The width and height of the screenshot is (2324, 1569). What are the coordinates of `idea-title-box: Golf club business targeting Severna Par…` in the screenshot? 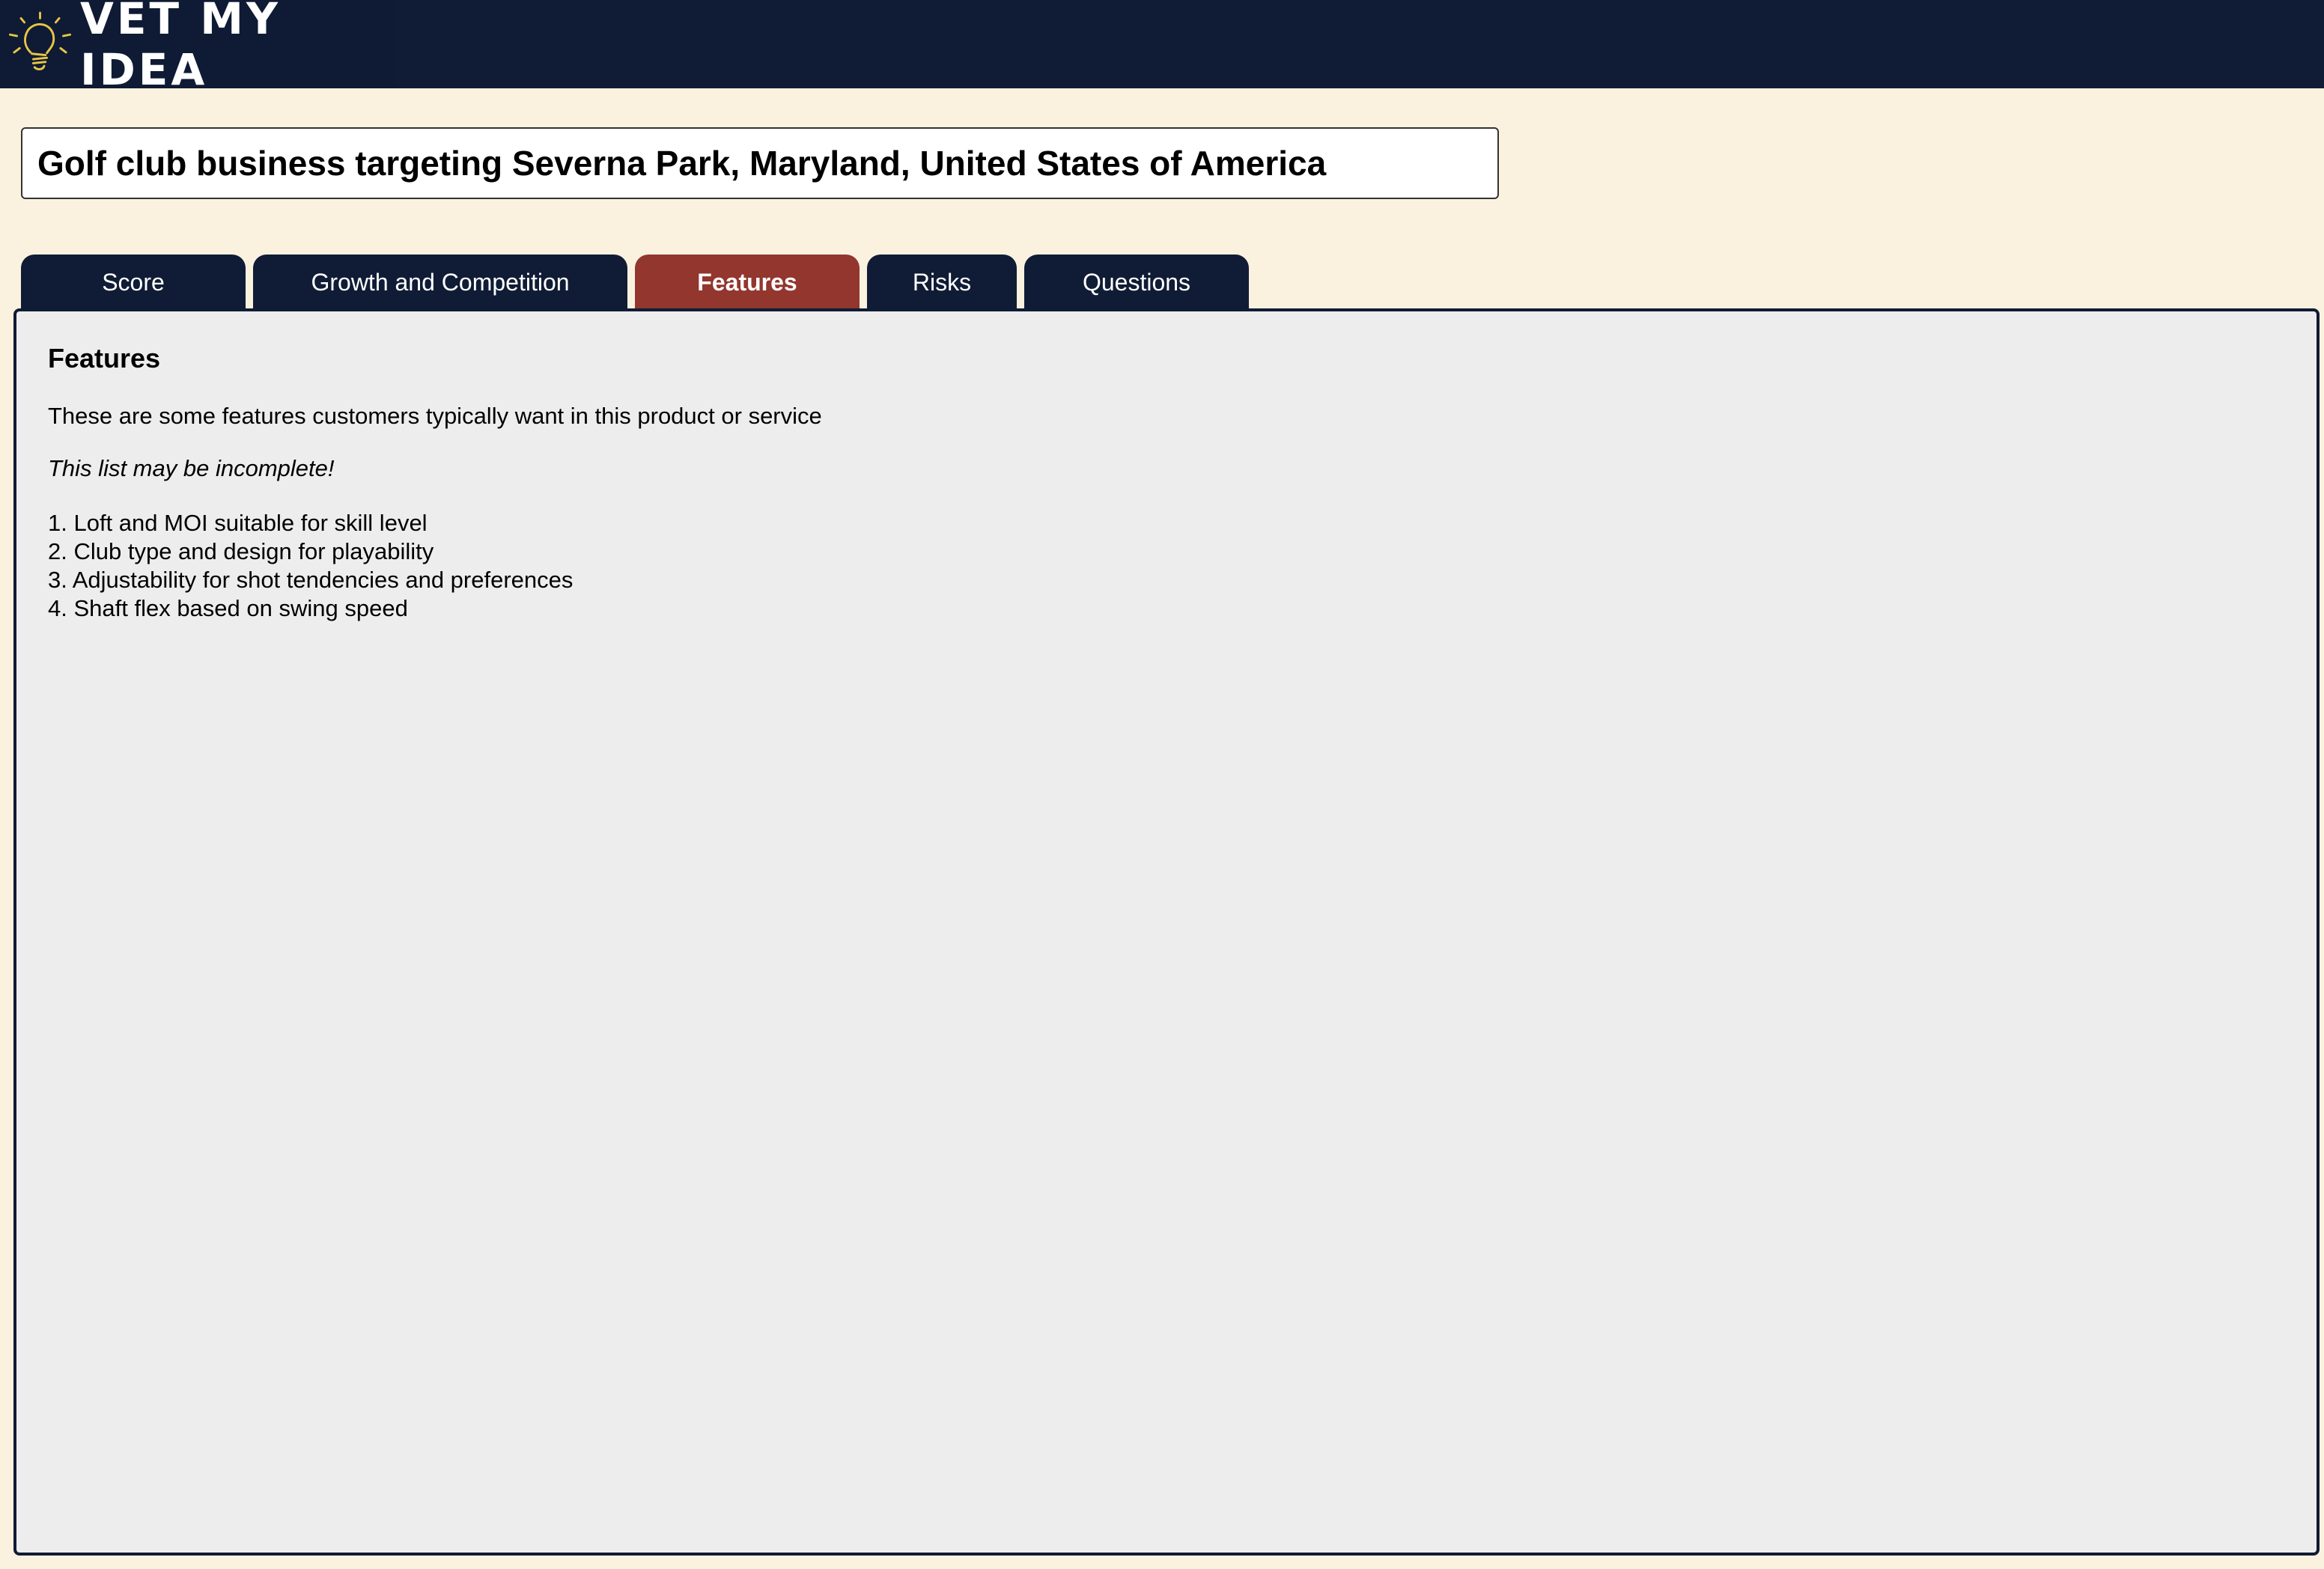 It's located at (760, 163).